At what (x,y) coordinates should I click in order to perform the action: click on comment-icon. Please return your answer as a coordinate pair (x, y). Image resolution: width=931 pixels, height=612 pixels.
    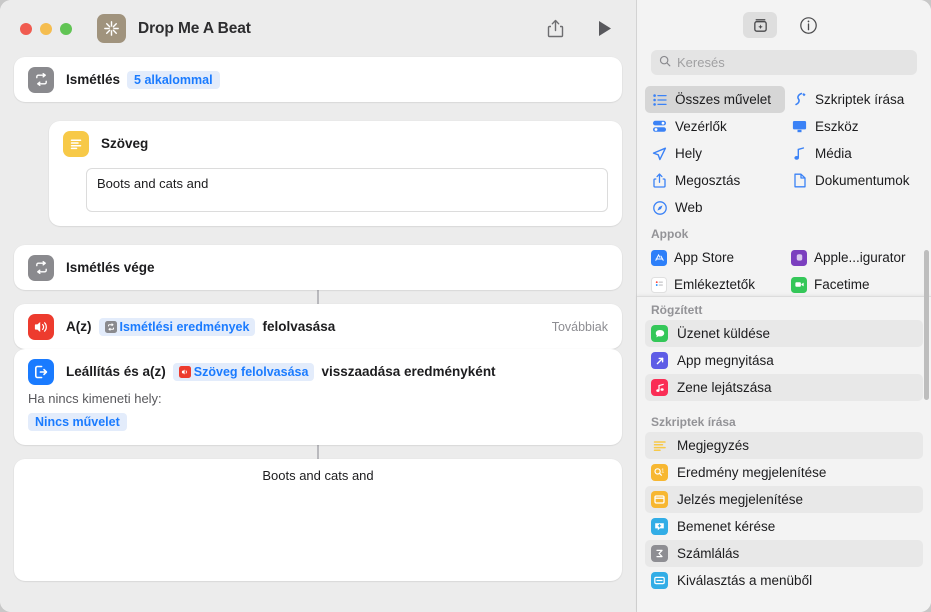
    Looking at the image, I should click on (659, 445).